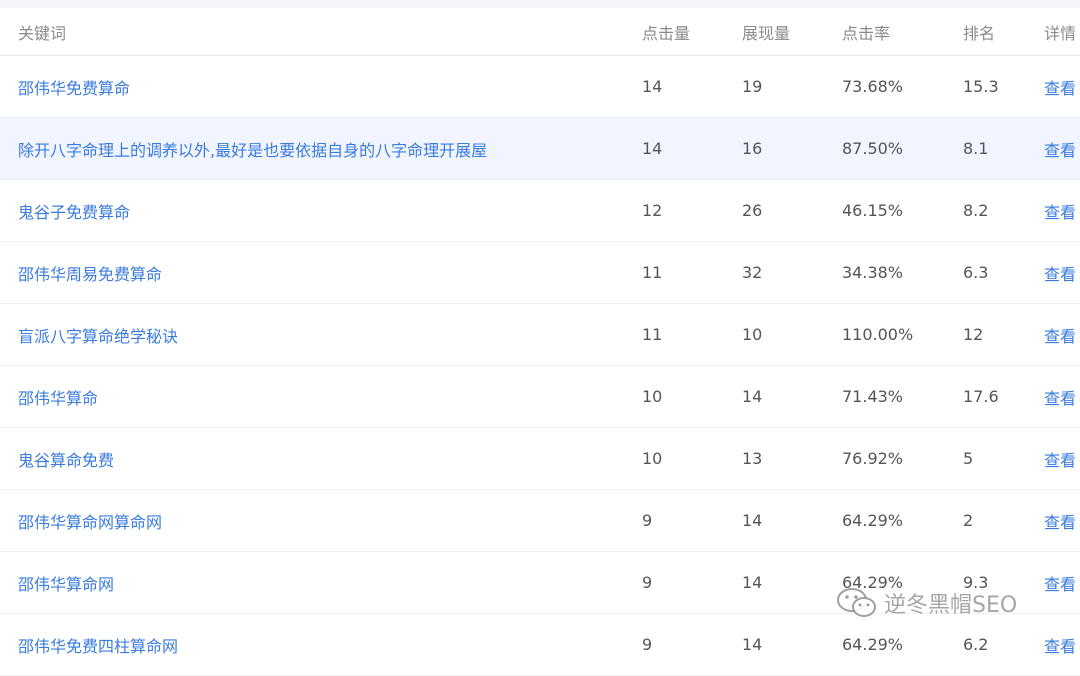 The width and height of the screenshot is (1080, 676). I want to click on keyword-link: 邵伟华免费算命, so click(74, 87).